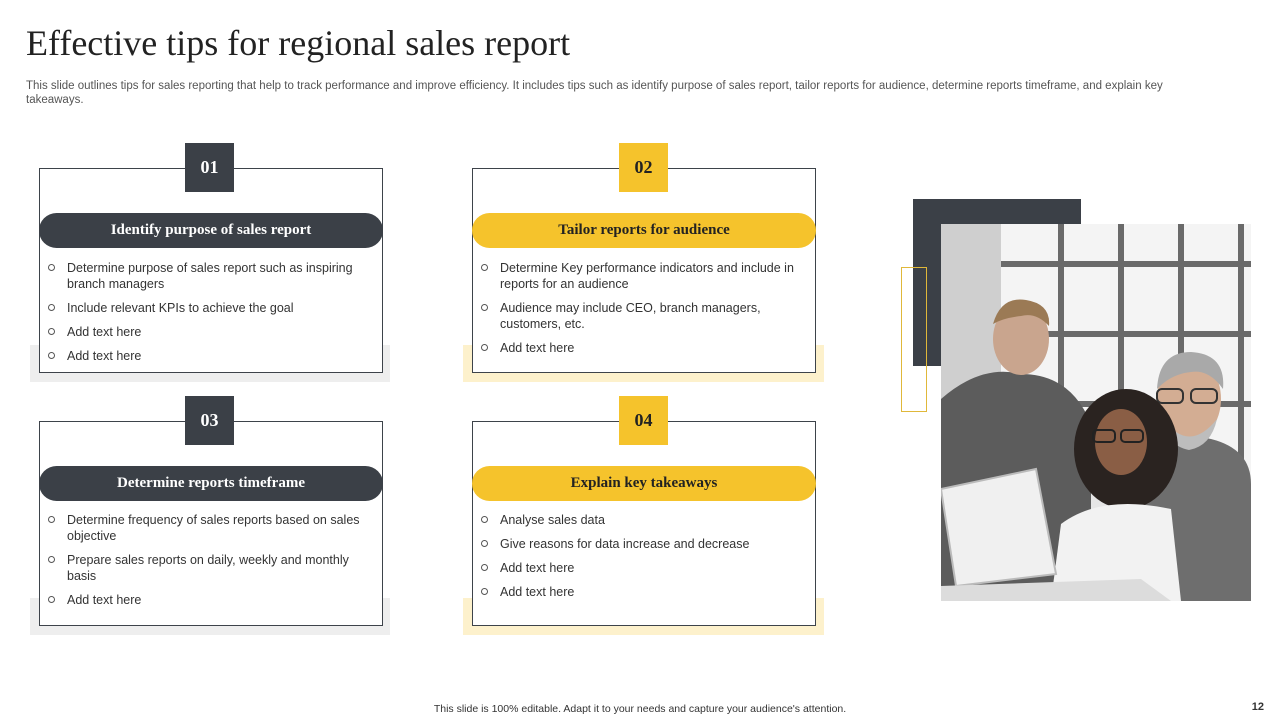 This screenshot has height=720, width=1280. Describe the element at coordinates (914, 339) in the screenshot. I see `photo-accent-outline` at that location.